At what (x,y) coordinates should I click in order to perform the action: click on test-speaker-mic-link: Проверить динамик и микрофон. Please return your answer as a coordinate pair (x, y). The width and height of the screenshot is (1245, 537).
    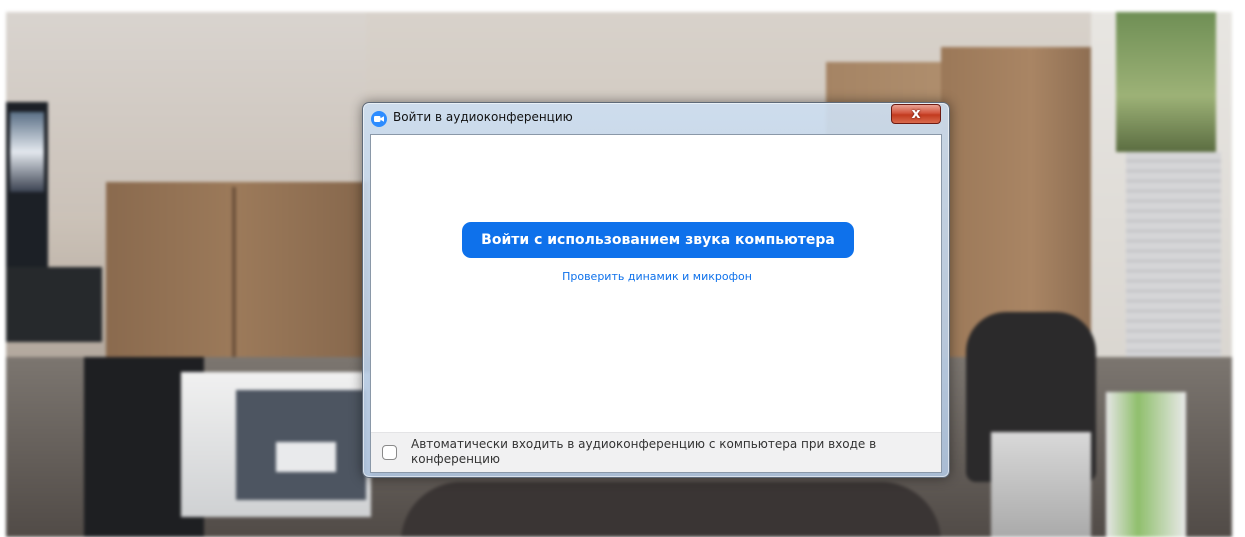
    Looking at the image, I should click on (656, 276).